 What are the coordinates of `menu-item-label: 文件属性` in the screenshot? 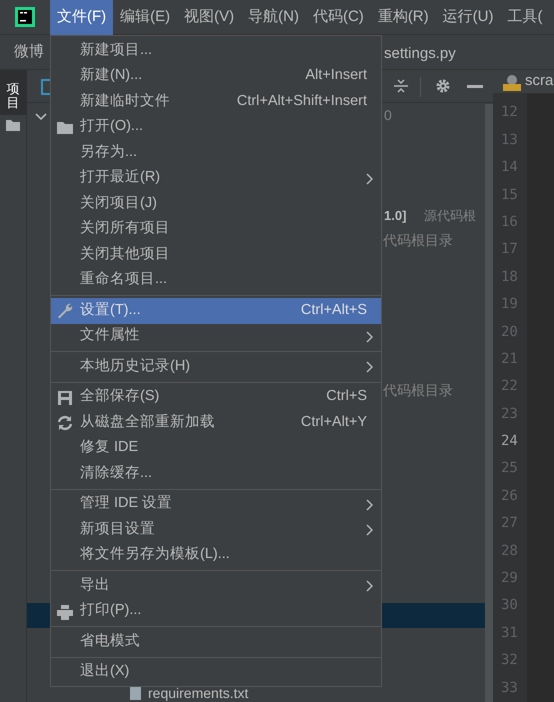 It's located at (110, 336).